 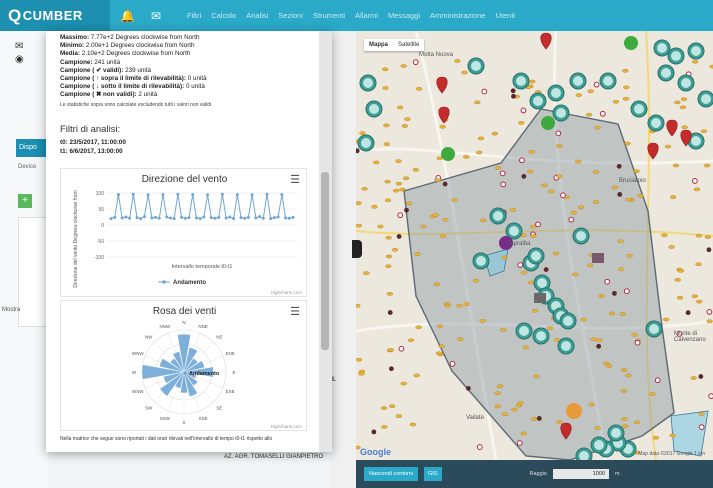 I want to click on nav-menu-item: Calcolo, so click(x=223, y=15).